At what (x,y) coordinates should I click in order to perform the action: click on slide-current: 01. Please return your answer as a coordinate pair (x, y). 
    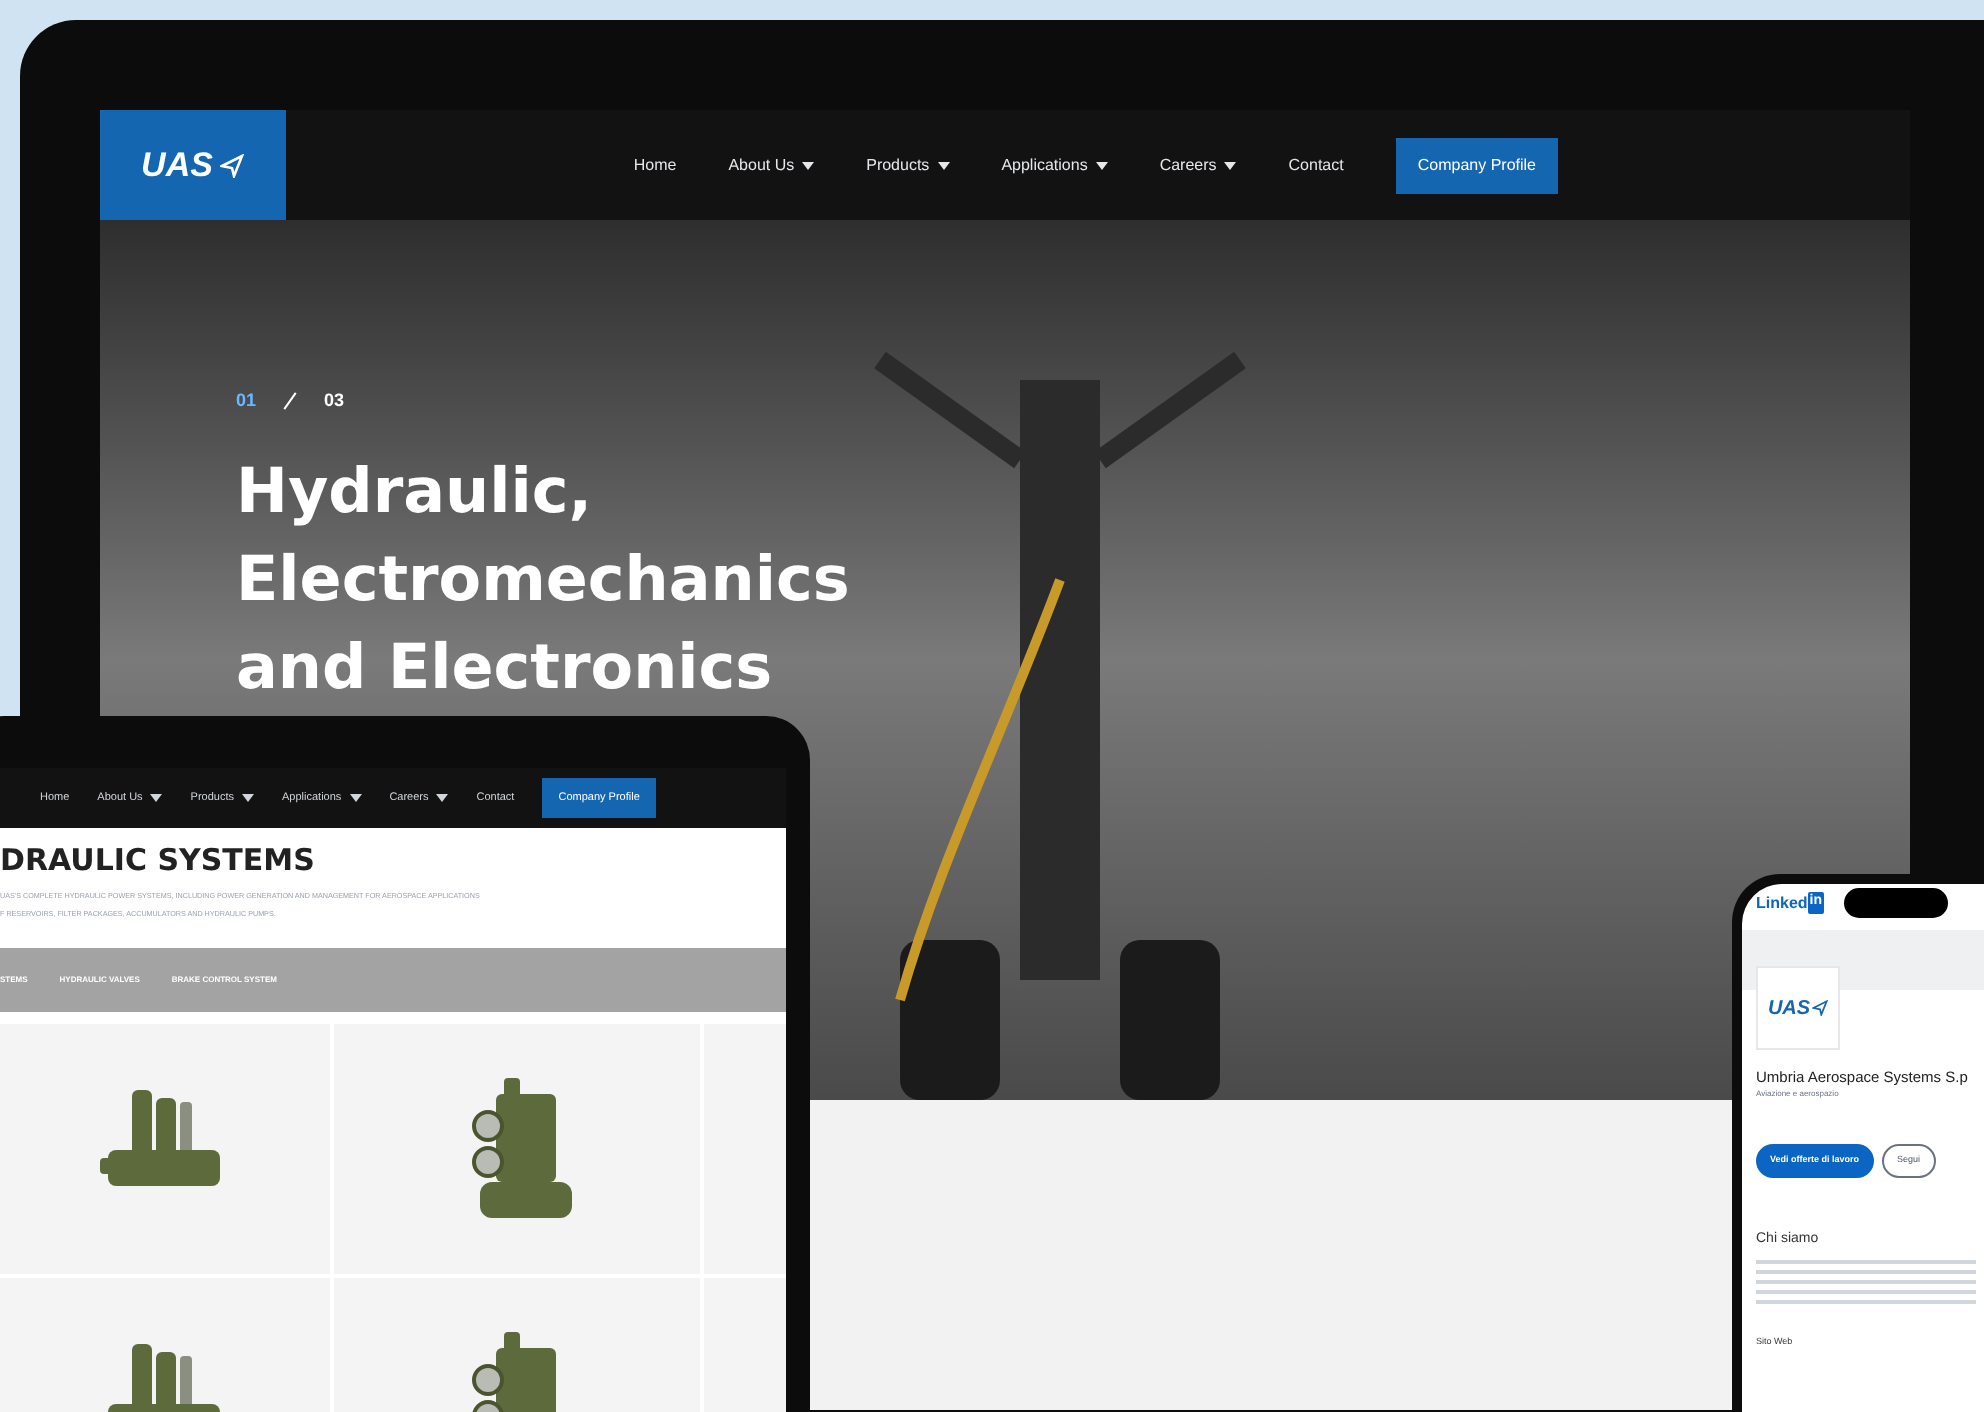
    Looking at the image, I should click on (246, 401).